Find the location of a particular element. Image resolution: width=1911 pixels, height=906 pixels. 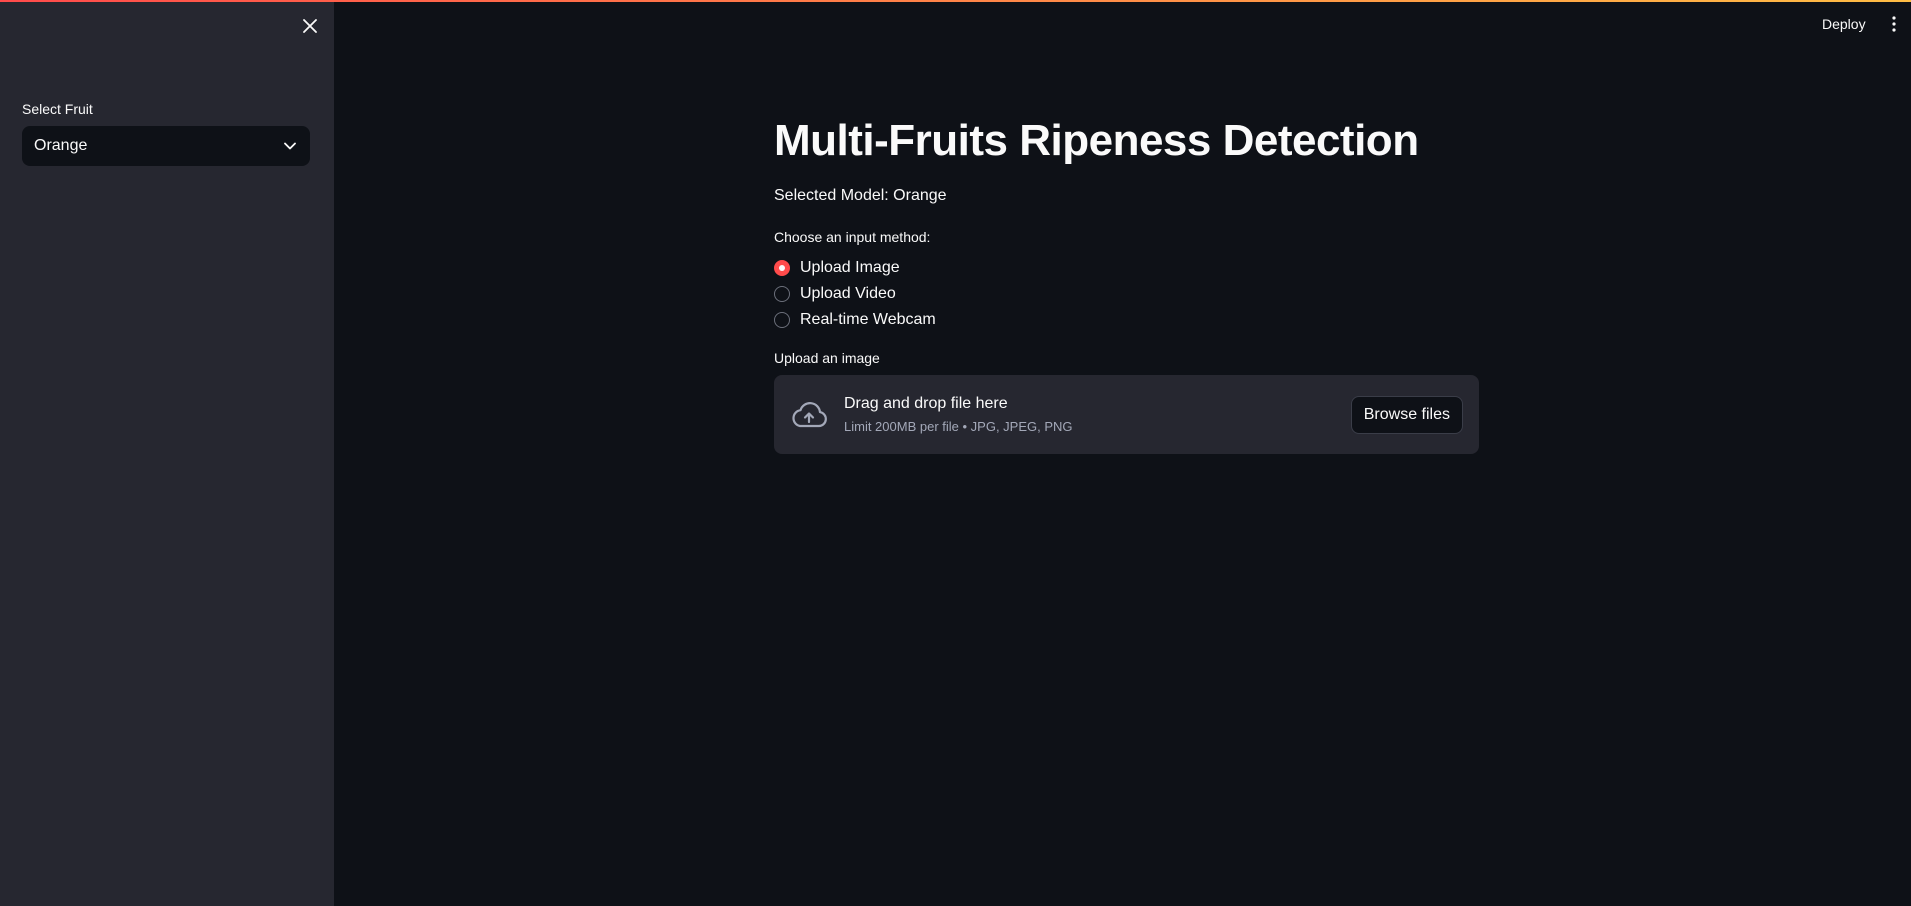

fruit-select: Orange is located at coordinates (166, 146).